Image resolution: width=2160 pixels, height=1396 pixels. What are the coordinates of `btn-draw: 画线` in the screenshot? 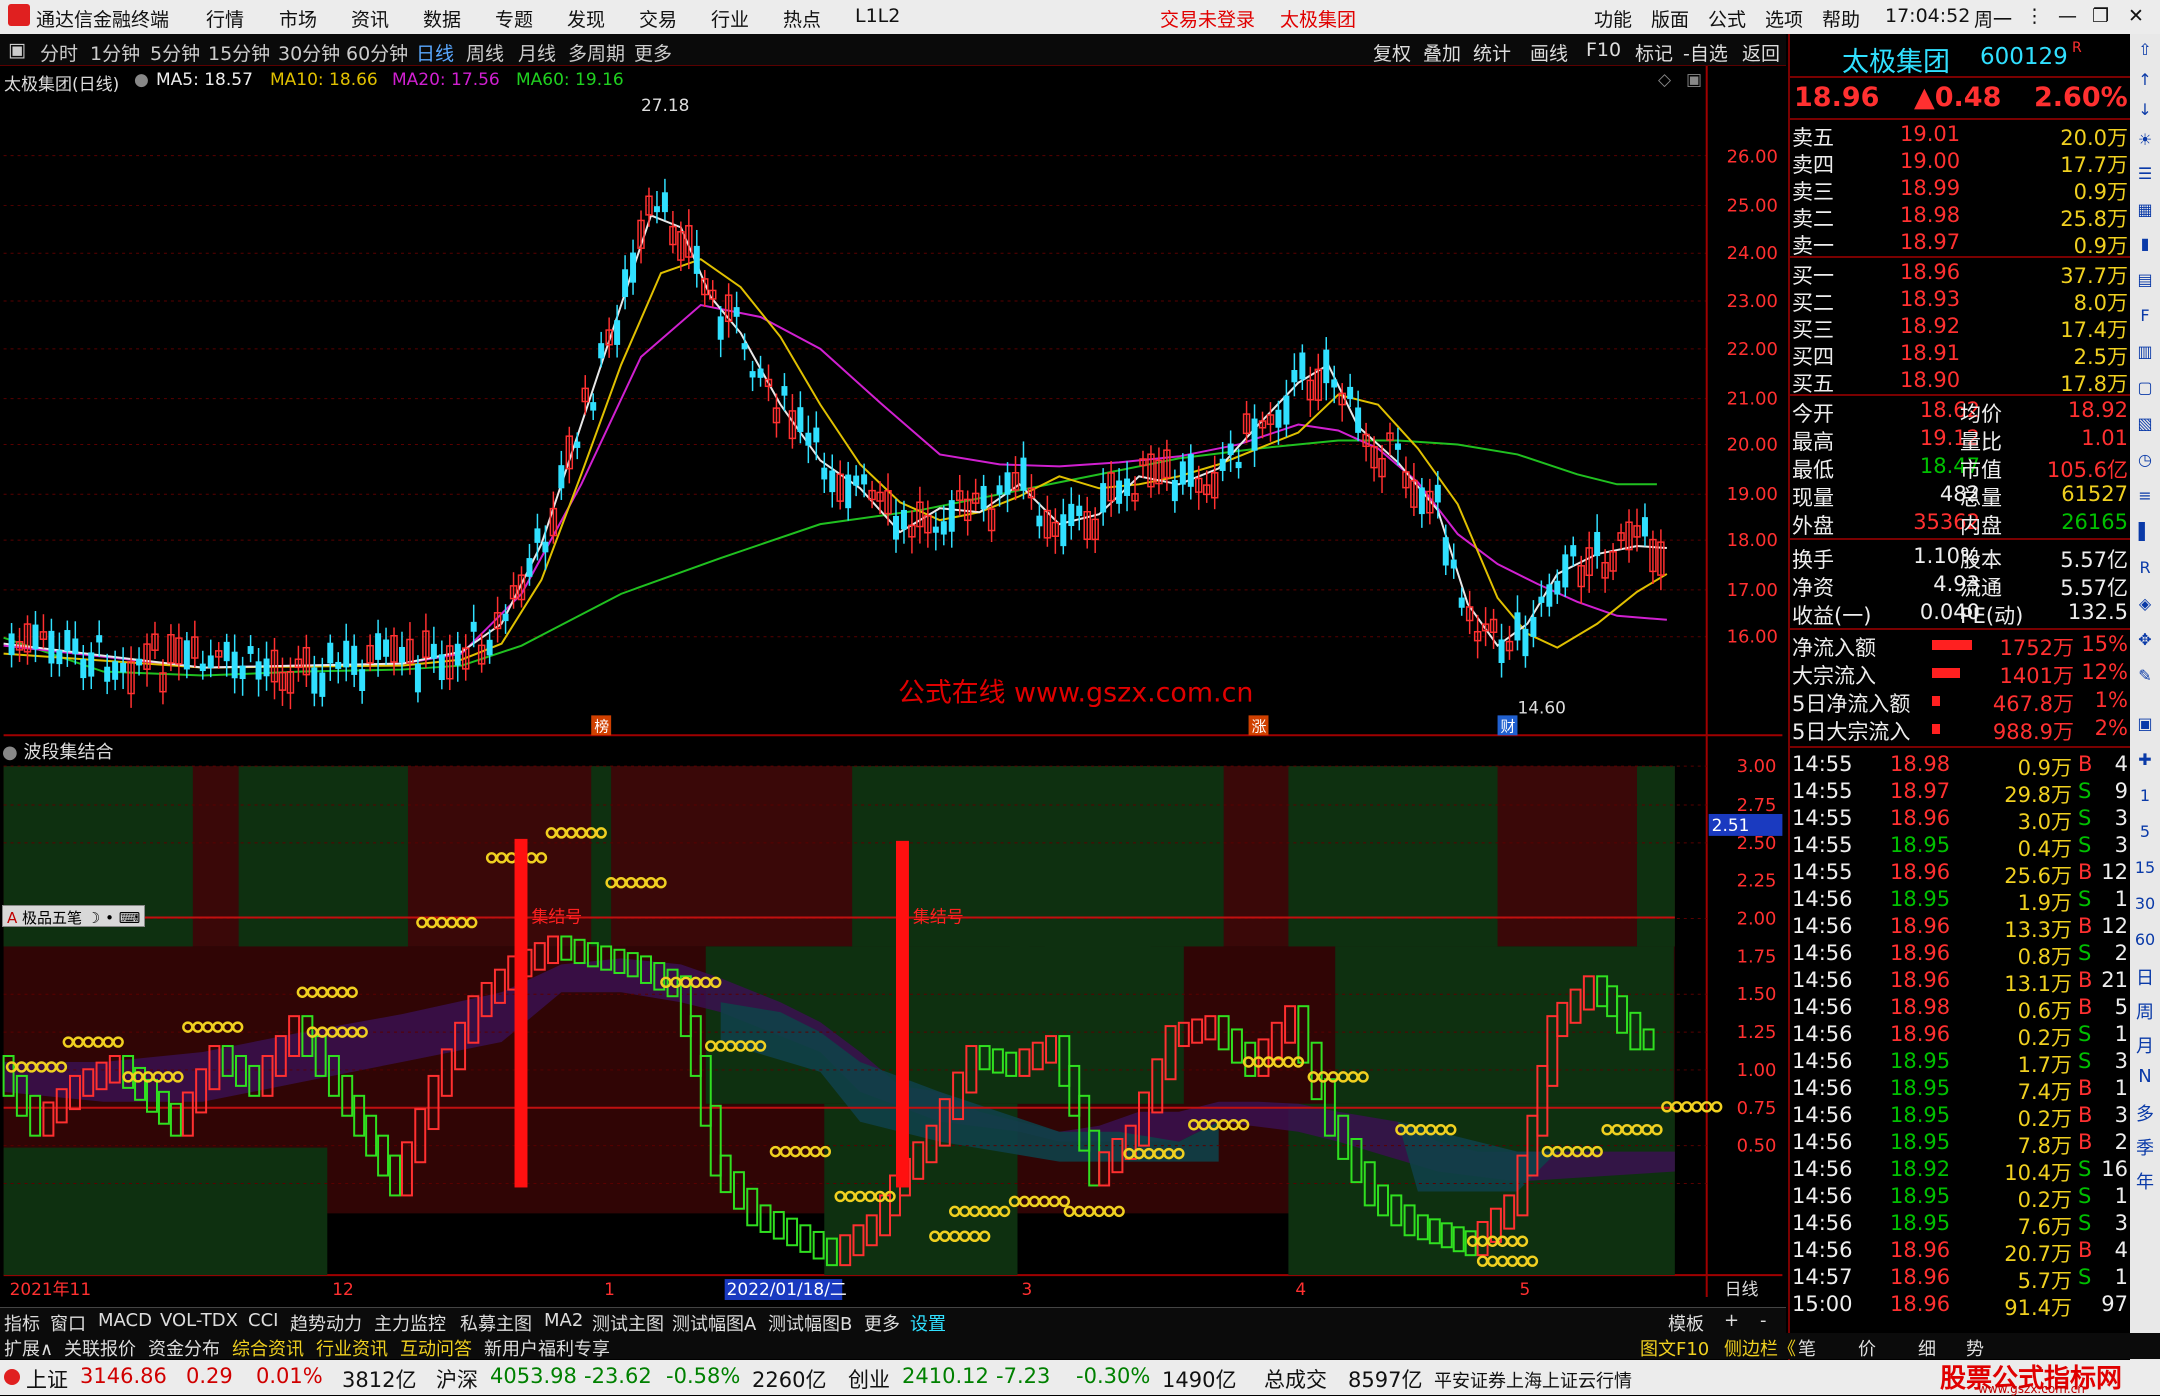 It's located at (1549, 52).